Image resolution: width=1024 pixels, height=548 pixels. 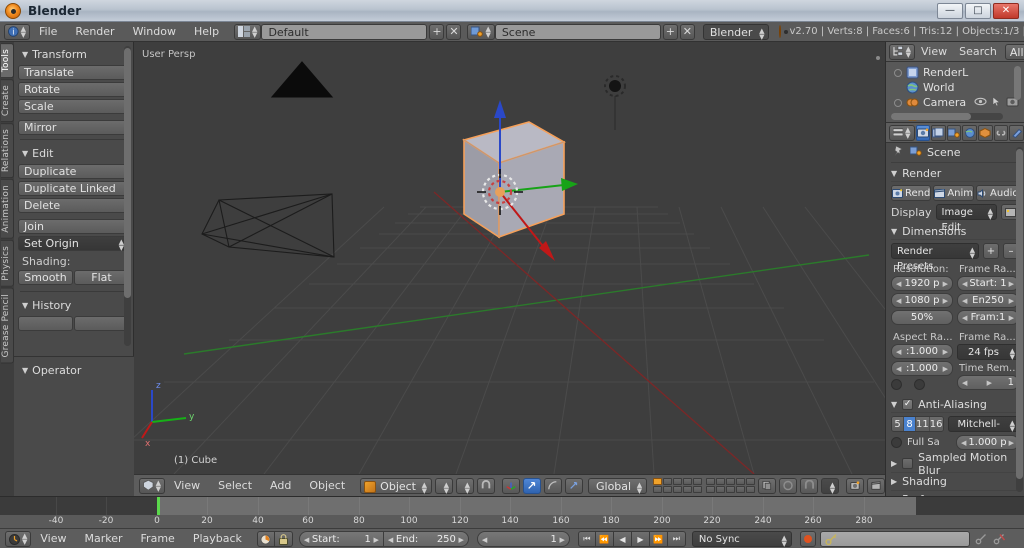 I want to click on aa-sample-11: 11, so click(x=923, y=424).